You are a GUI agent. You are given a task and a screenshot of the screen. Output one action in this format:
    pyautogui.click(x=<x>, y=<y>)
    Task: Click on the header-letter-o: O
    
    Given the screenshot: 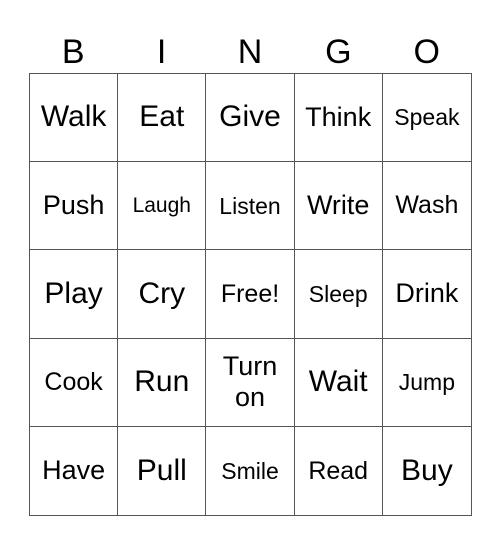 What is the action you would take?
    pyautogui.click(x=426, y=52)
    